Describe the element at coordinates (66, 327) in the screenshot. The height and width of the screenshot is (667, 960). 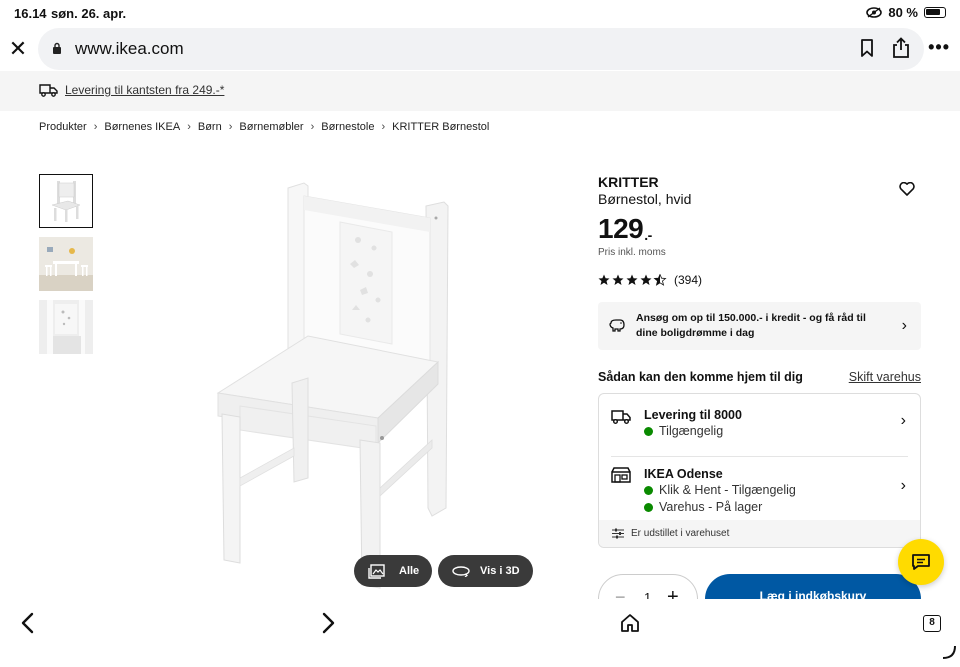
I see `thumbnail-chair-detail` at that location.